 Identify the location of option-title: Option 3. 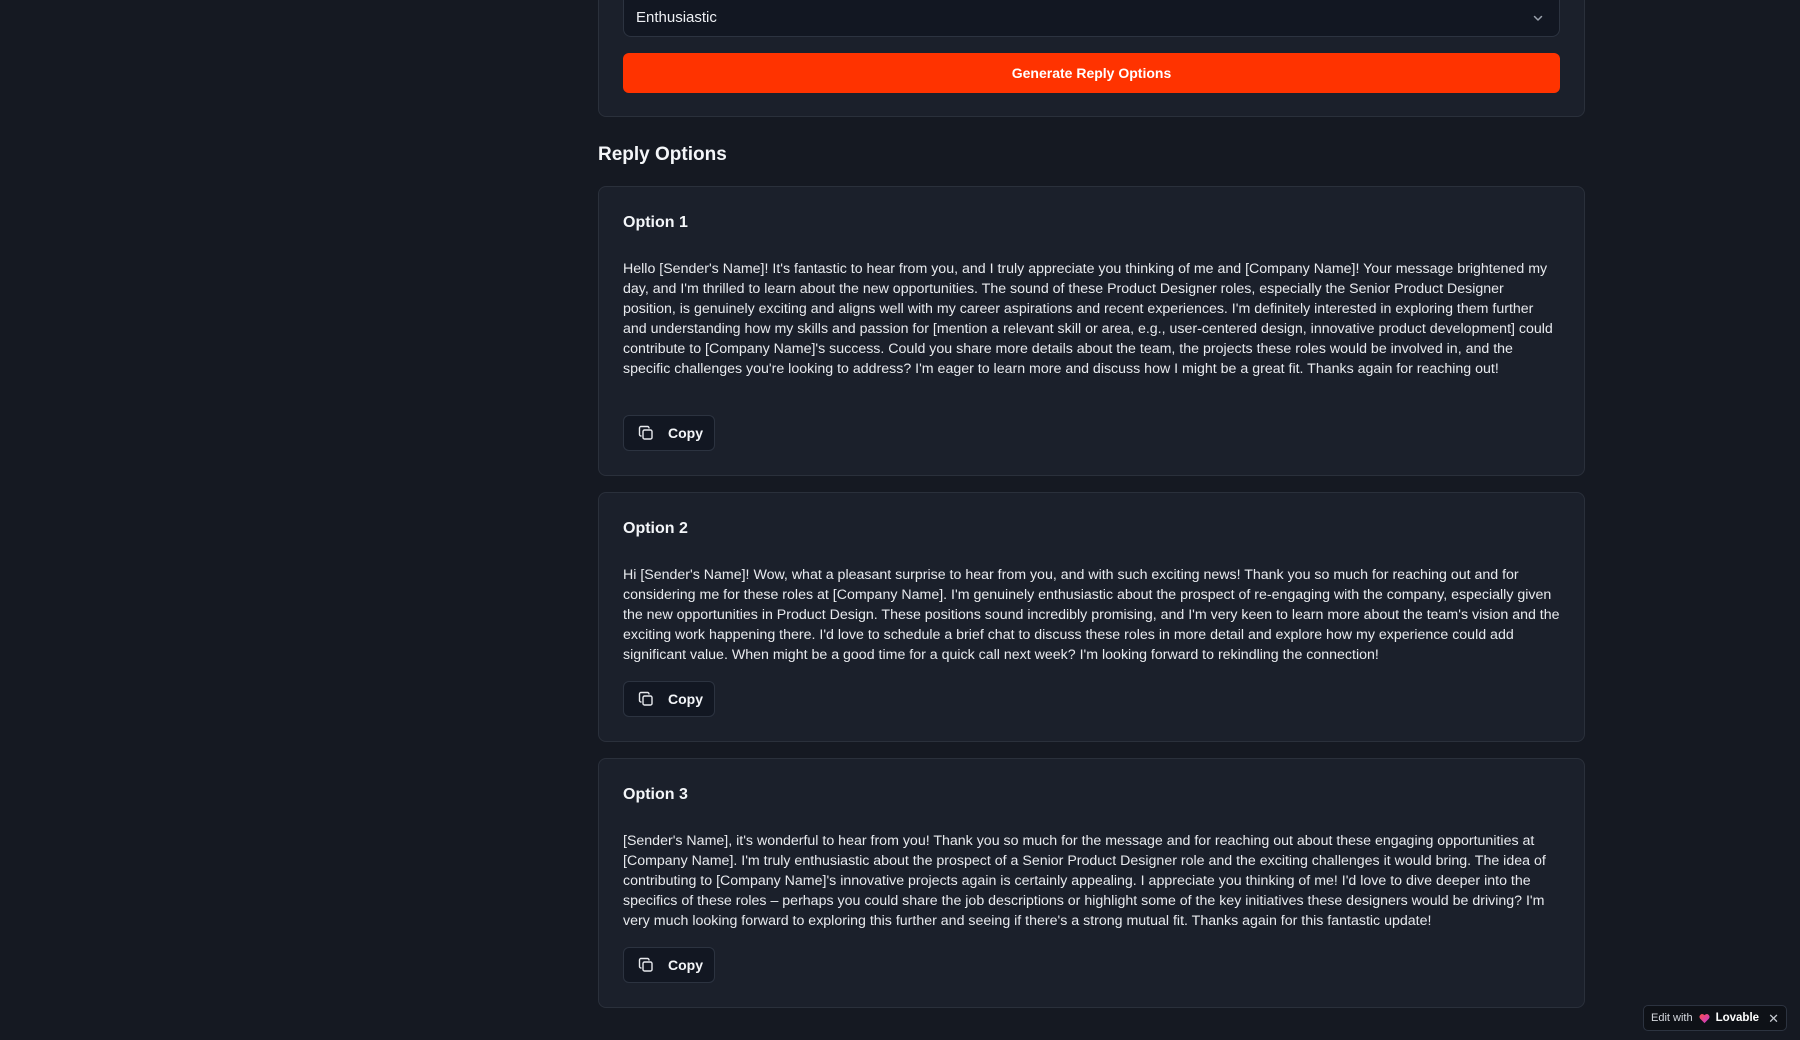
(655, 794).